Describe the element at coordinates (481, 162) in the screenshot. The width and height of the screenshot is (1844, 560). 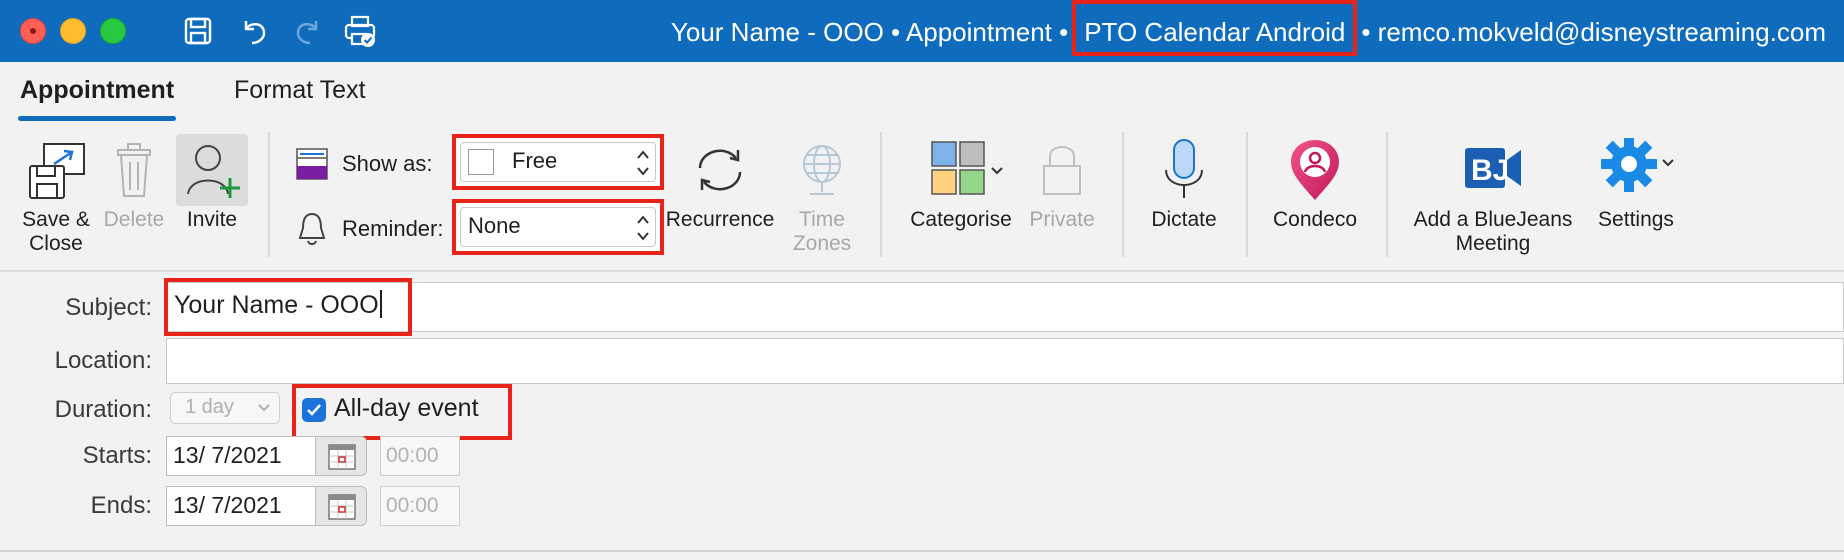
I see `free-status-swatch` at that location.